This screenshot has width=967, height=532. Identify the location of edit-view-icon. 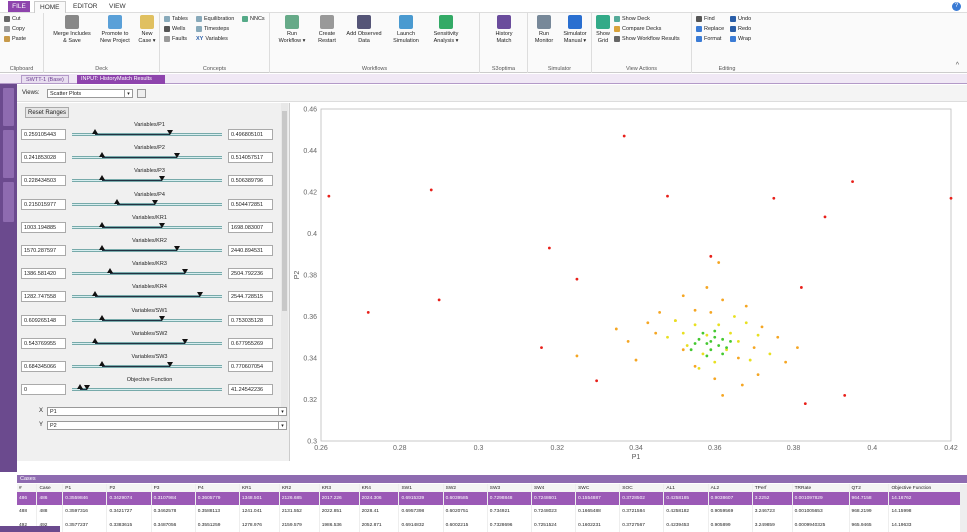
(141, 93).